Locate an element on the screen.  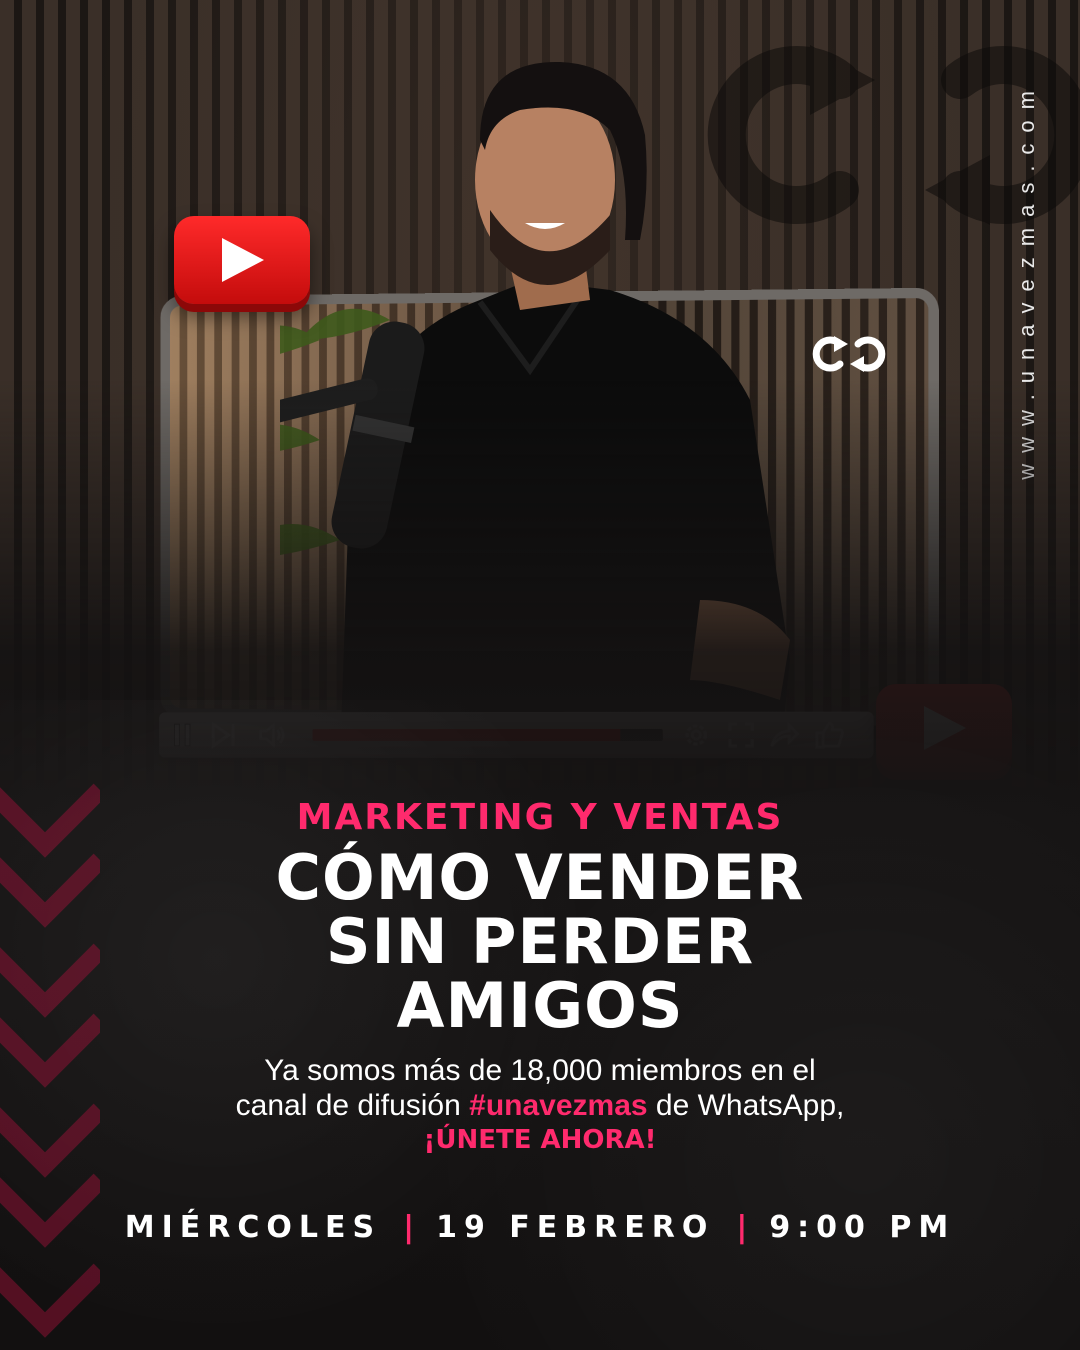
event-date: 19 FEBRERO is located at coordinates (575, 1227).